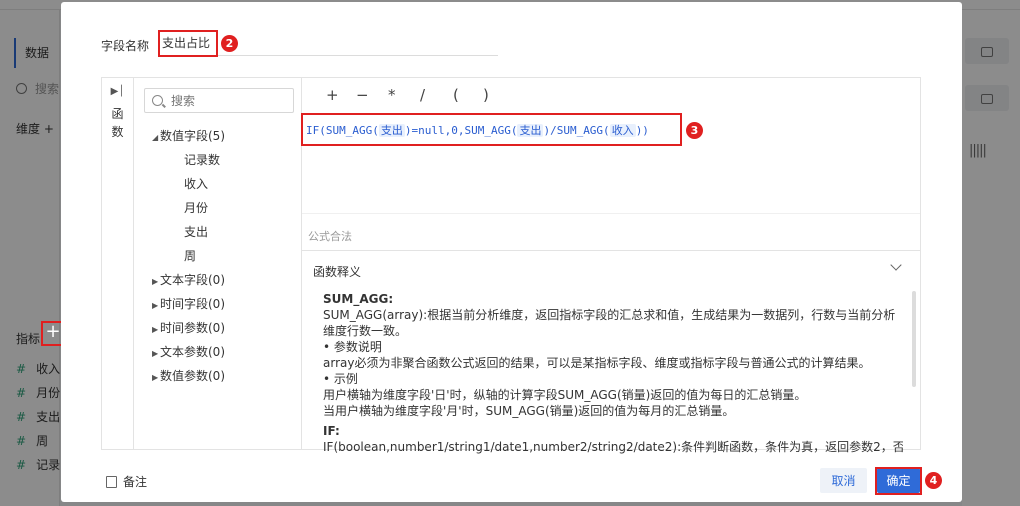 The height and width of the screenshot is (506, 1020). What do you see at coordinates (229, 43) in the screenshot?
I see `step-marker-2: 2` at bounding box center [229, 43].